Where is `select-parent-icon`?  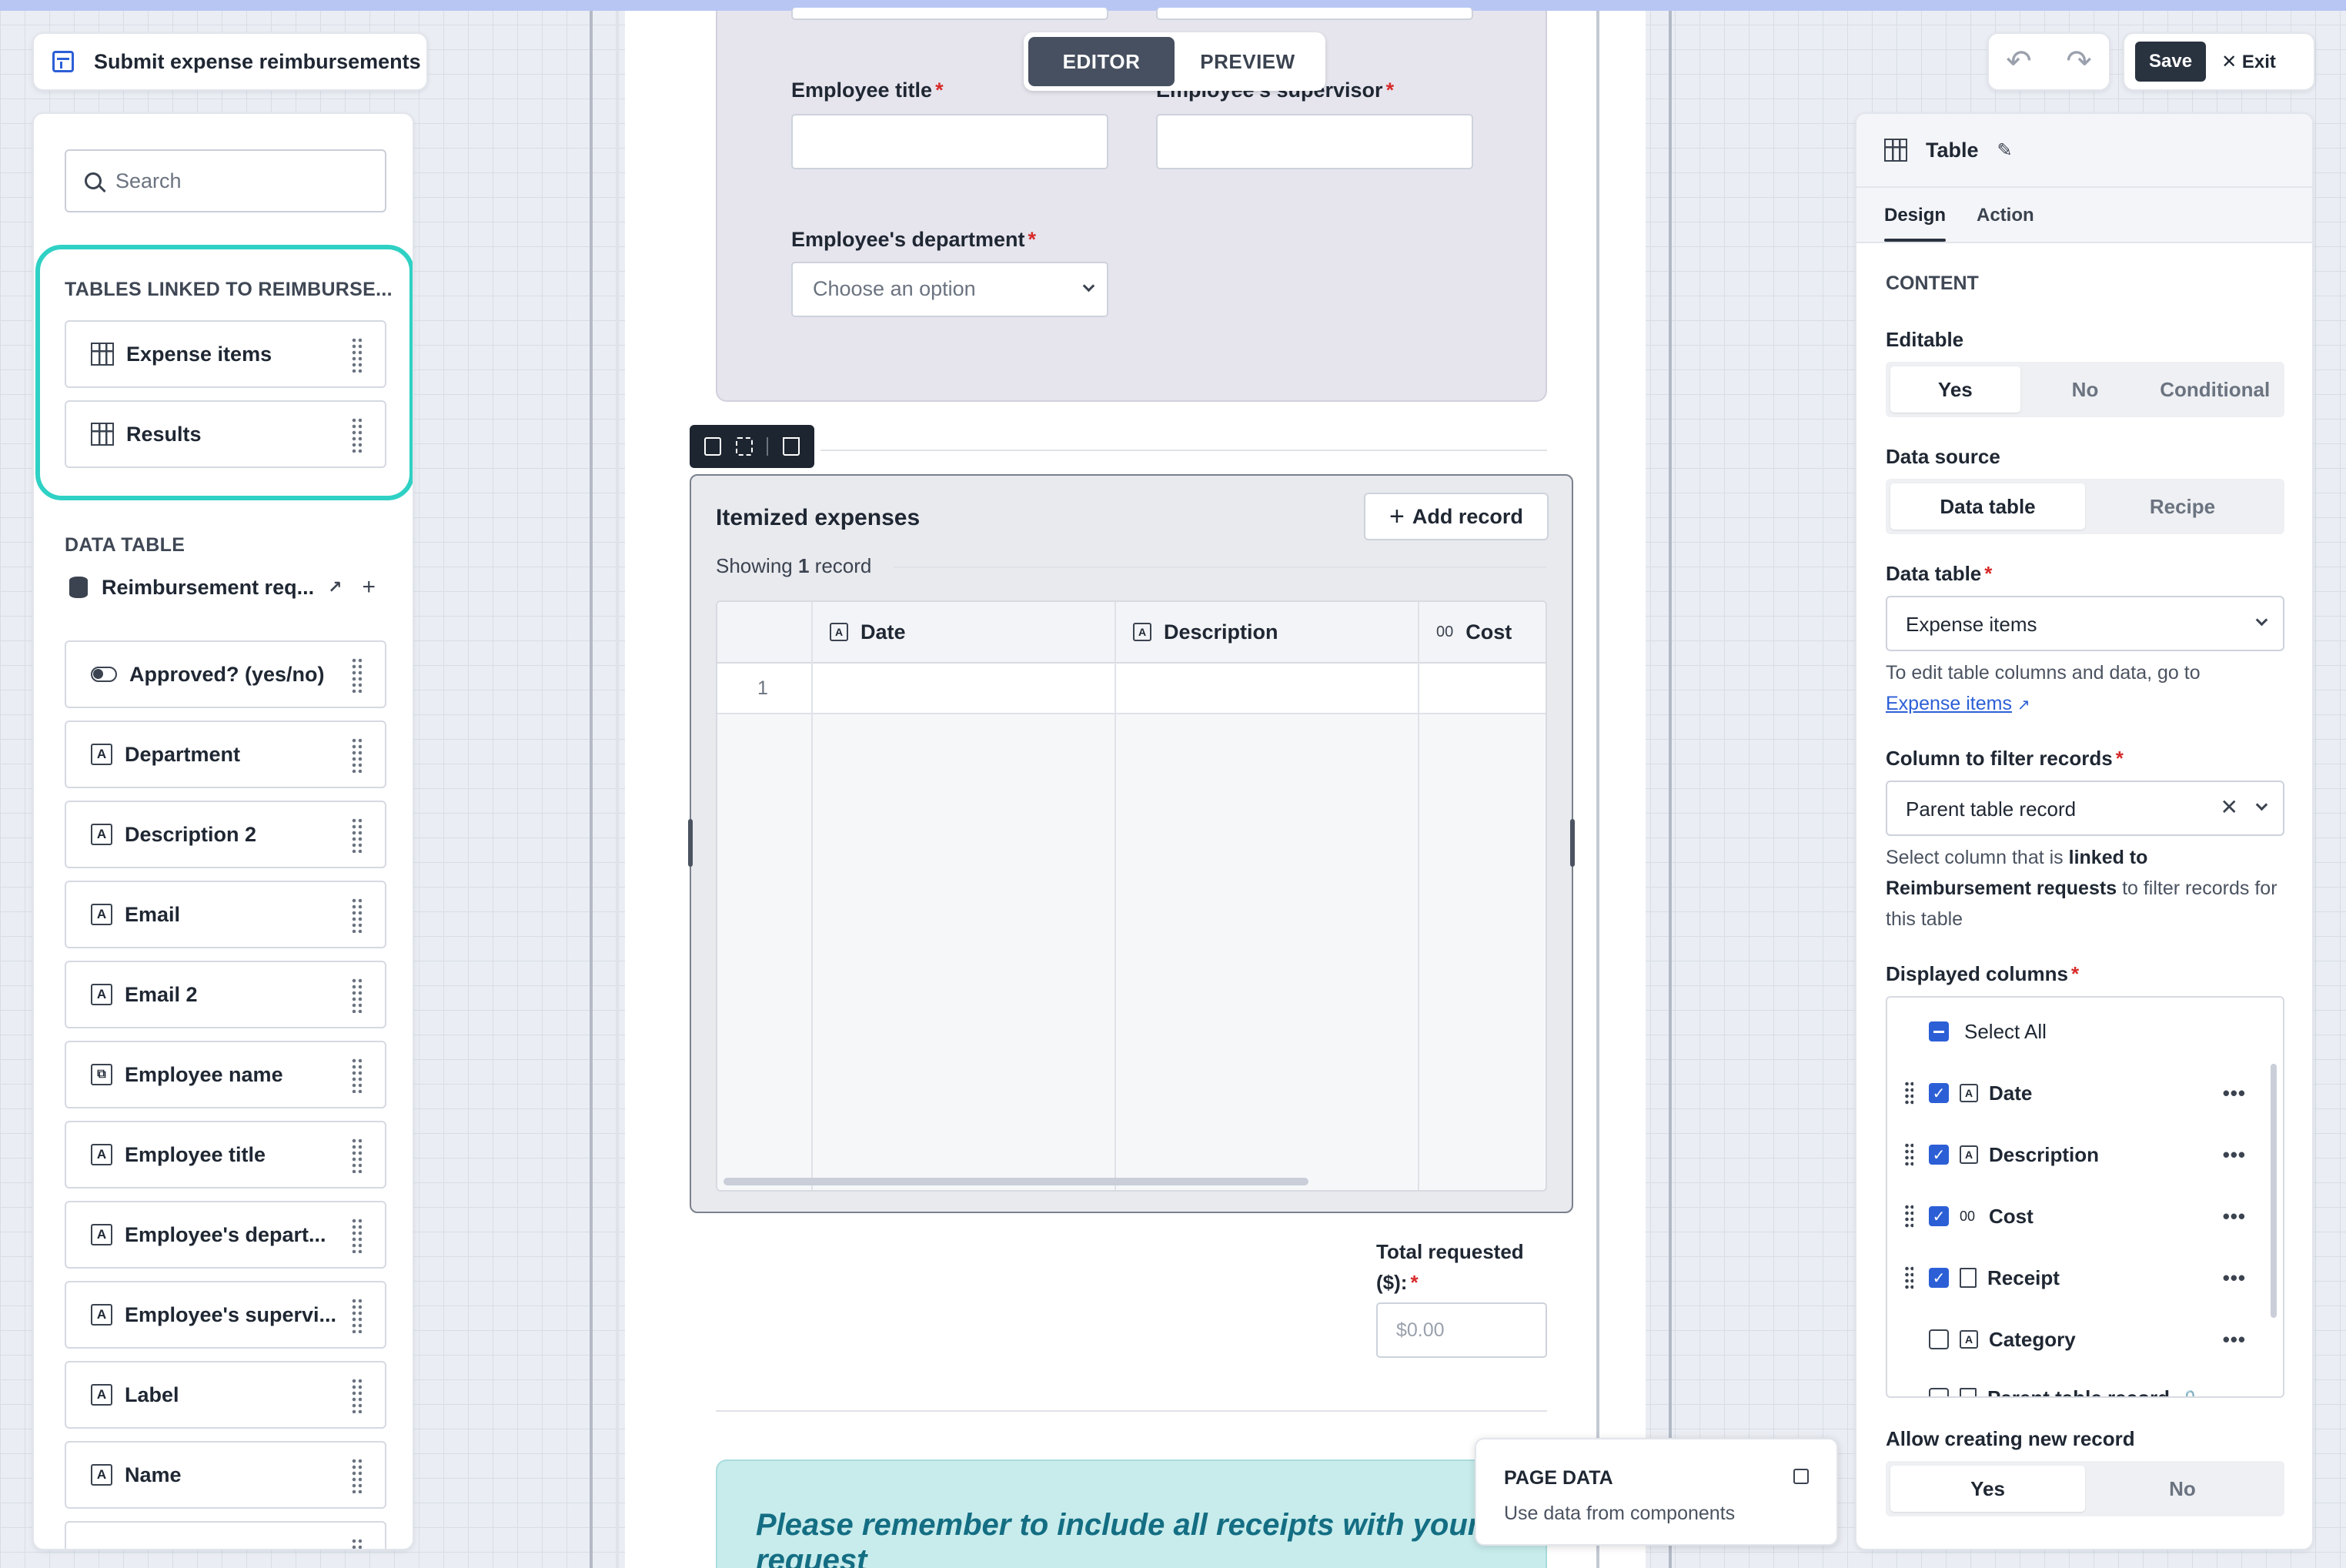
select-parent-icon is located at coordinates (744, 446).